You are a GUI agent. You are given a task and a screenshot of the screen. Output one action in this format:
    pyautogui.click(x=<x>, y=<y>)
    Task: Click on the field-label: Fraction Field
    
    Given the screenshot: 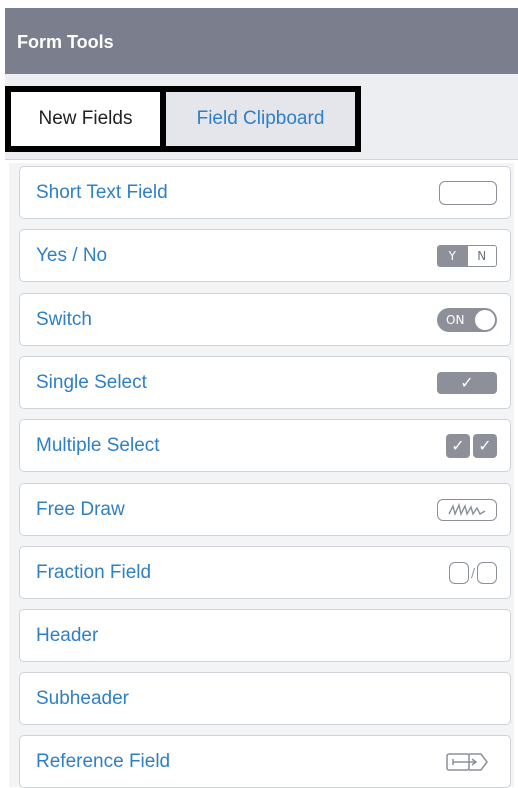 What is the action you would take?
    pyautogui.click(x=94, y=572)
    